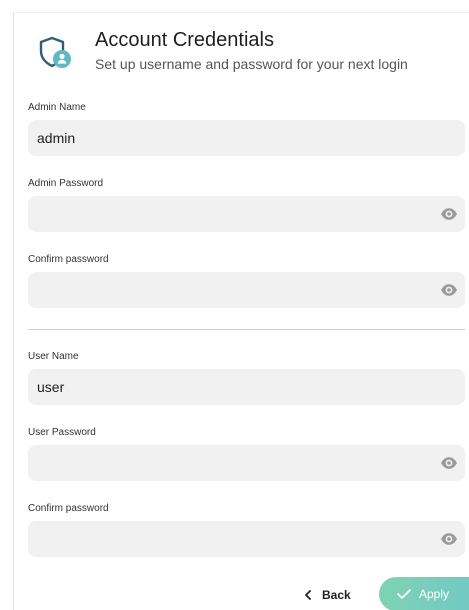 This screenshot has height=610, width=469. What do you see at coordinates (246, 387) in the screenshot?
I see `user-name-field: user` at bounding box center [246, 387].